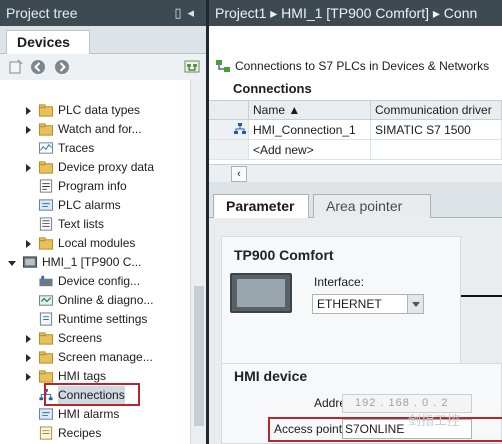  I want to click on text-list-icon, so click(46, 224).